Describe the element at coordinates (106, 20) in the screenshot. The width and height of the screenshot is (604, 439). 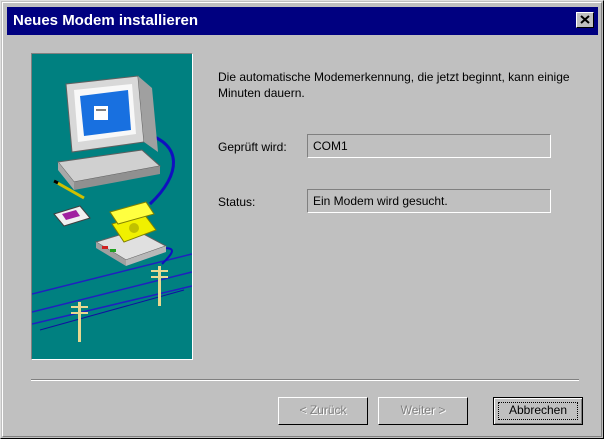
I see `window-title: Neues Modem installieren` at that location.